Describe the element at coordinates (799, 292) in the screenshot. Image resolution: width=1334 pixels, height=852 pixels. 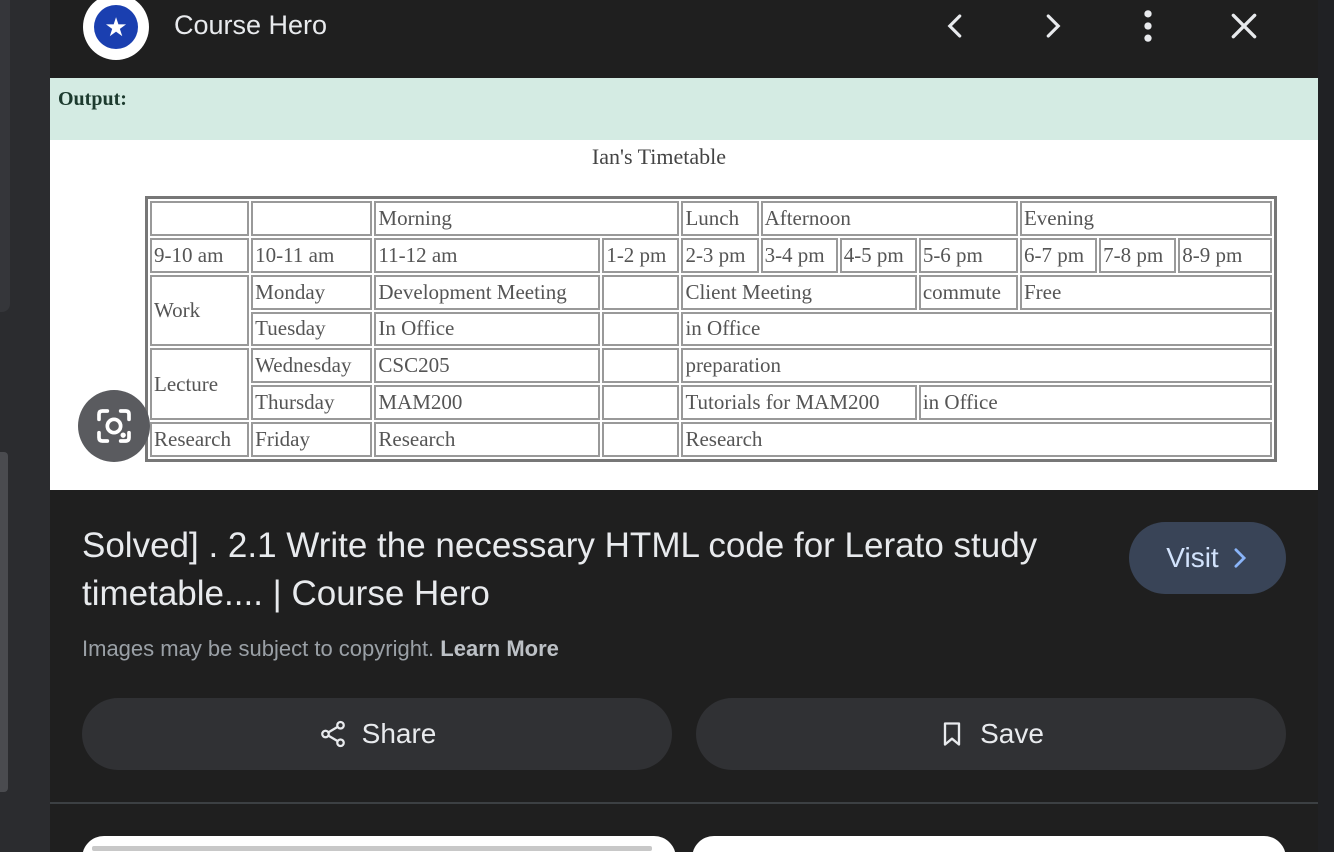
I see `timetable-cell: Client Meeting` at that location.